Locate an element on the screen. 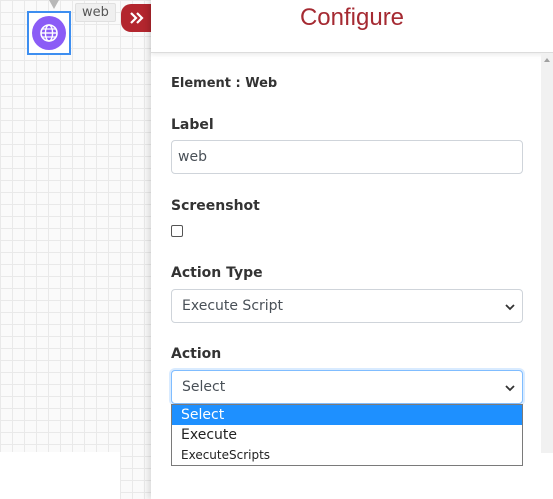  double-chevron-right-icon is located at coordinates (137, 18).